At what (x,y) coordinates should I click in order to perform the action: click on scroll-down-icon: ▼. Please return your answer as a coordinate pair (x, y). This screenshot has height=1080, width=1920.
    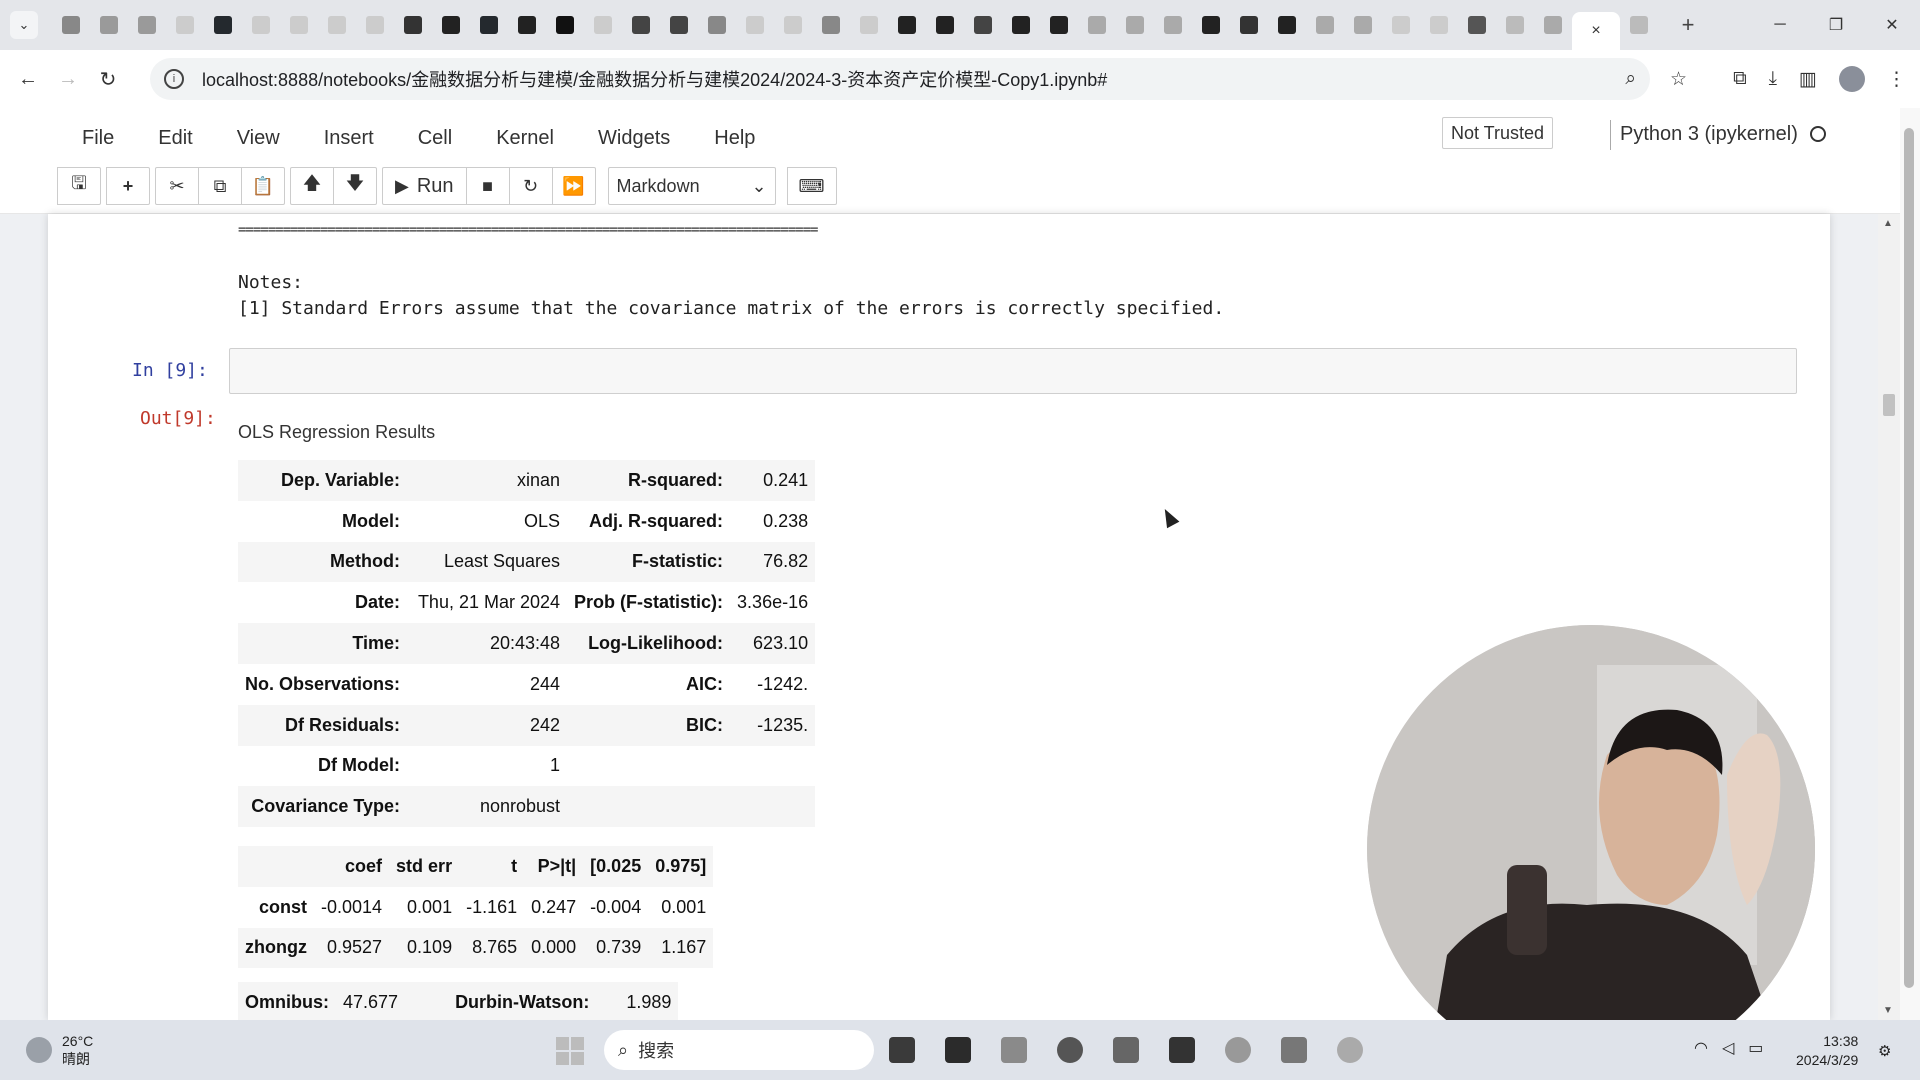
    Looking at the image, I should click on (1888, 1010).